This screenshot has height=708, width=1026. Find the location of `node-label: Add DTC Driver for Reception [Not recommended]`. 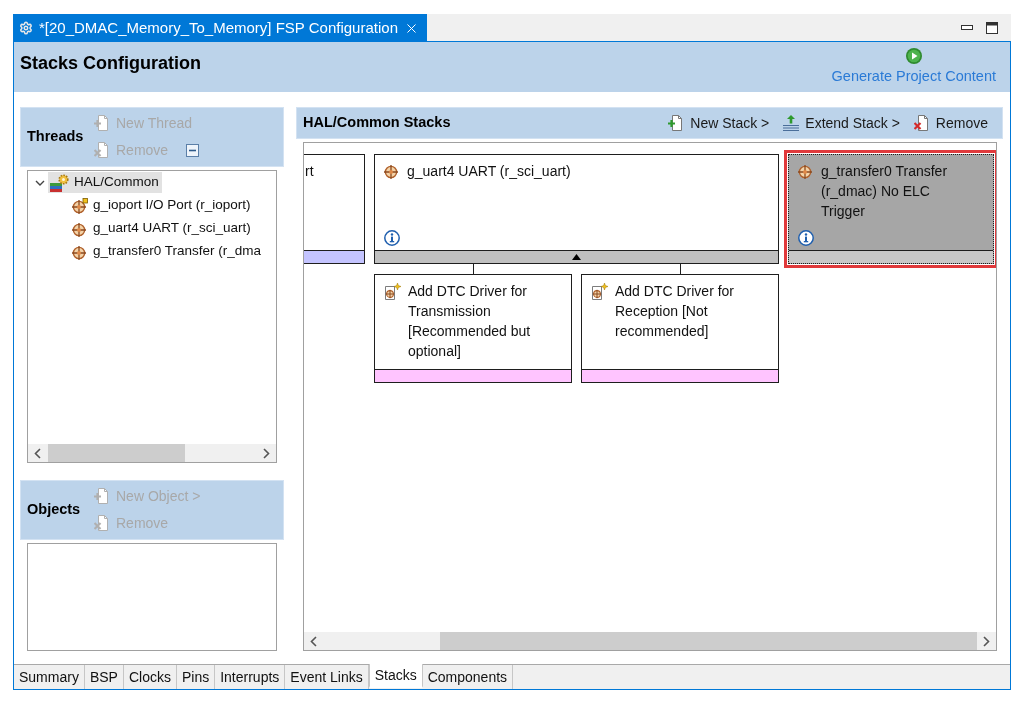

node-label: Add DTC Driver for Reception [Not recommended] is located at coordinates (675, 311).